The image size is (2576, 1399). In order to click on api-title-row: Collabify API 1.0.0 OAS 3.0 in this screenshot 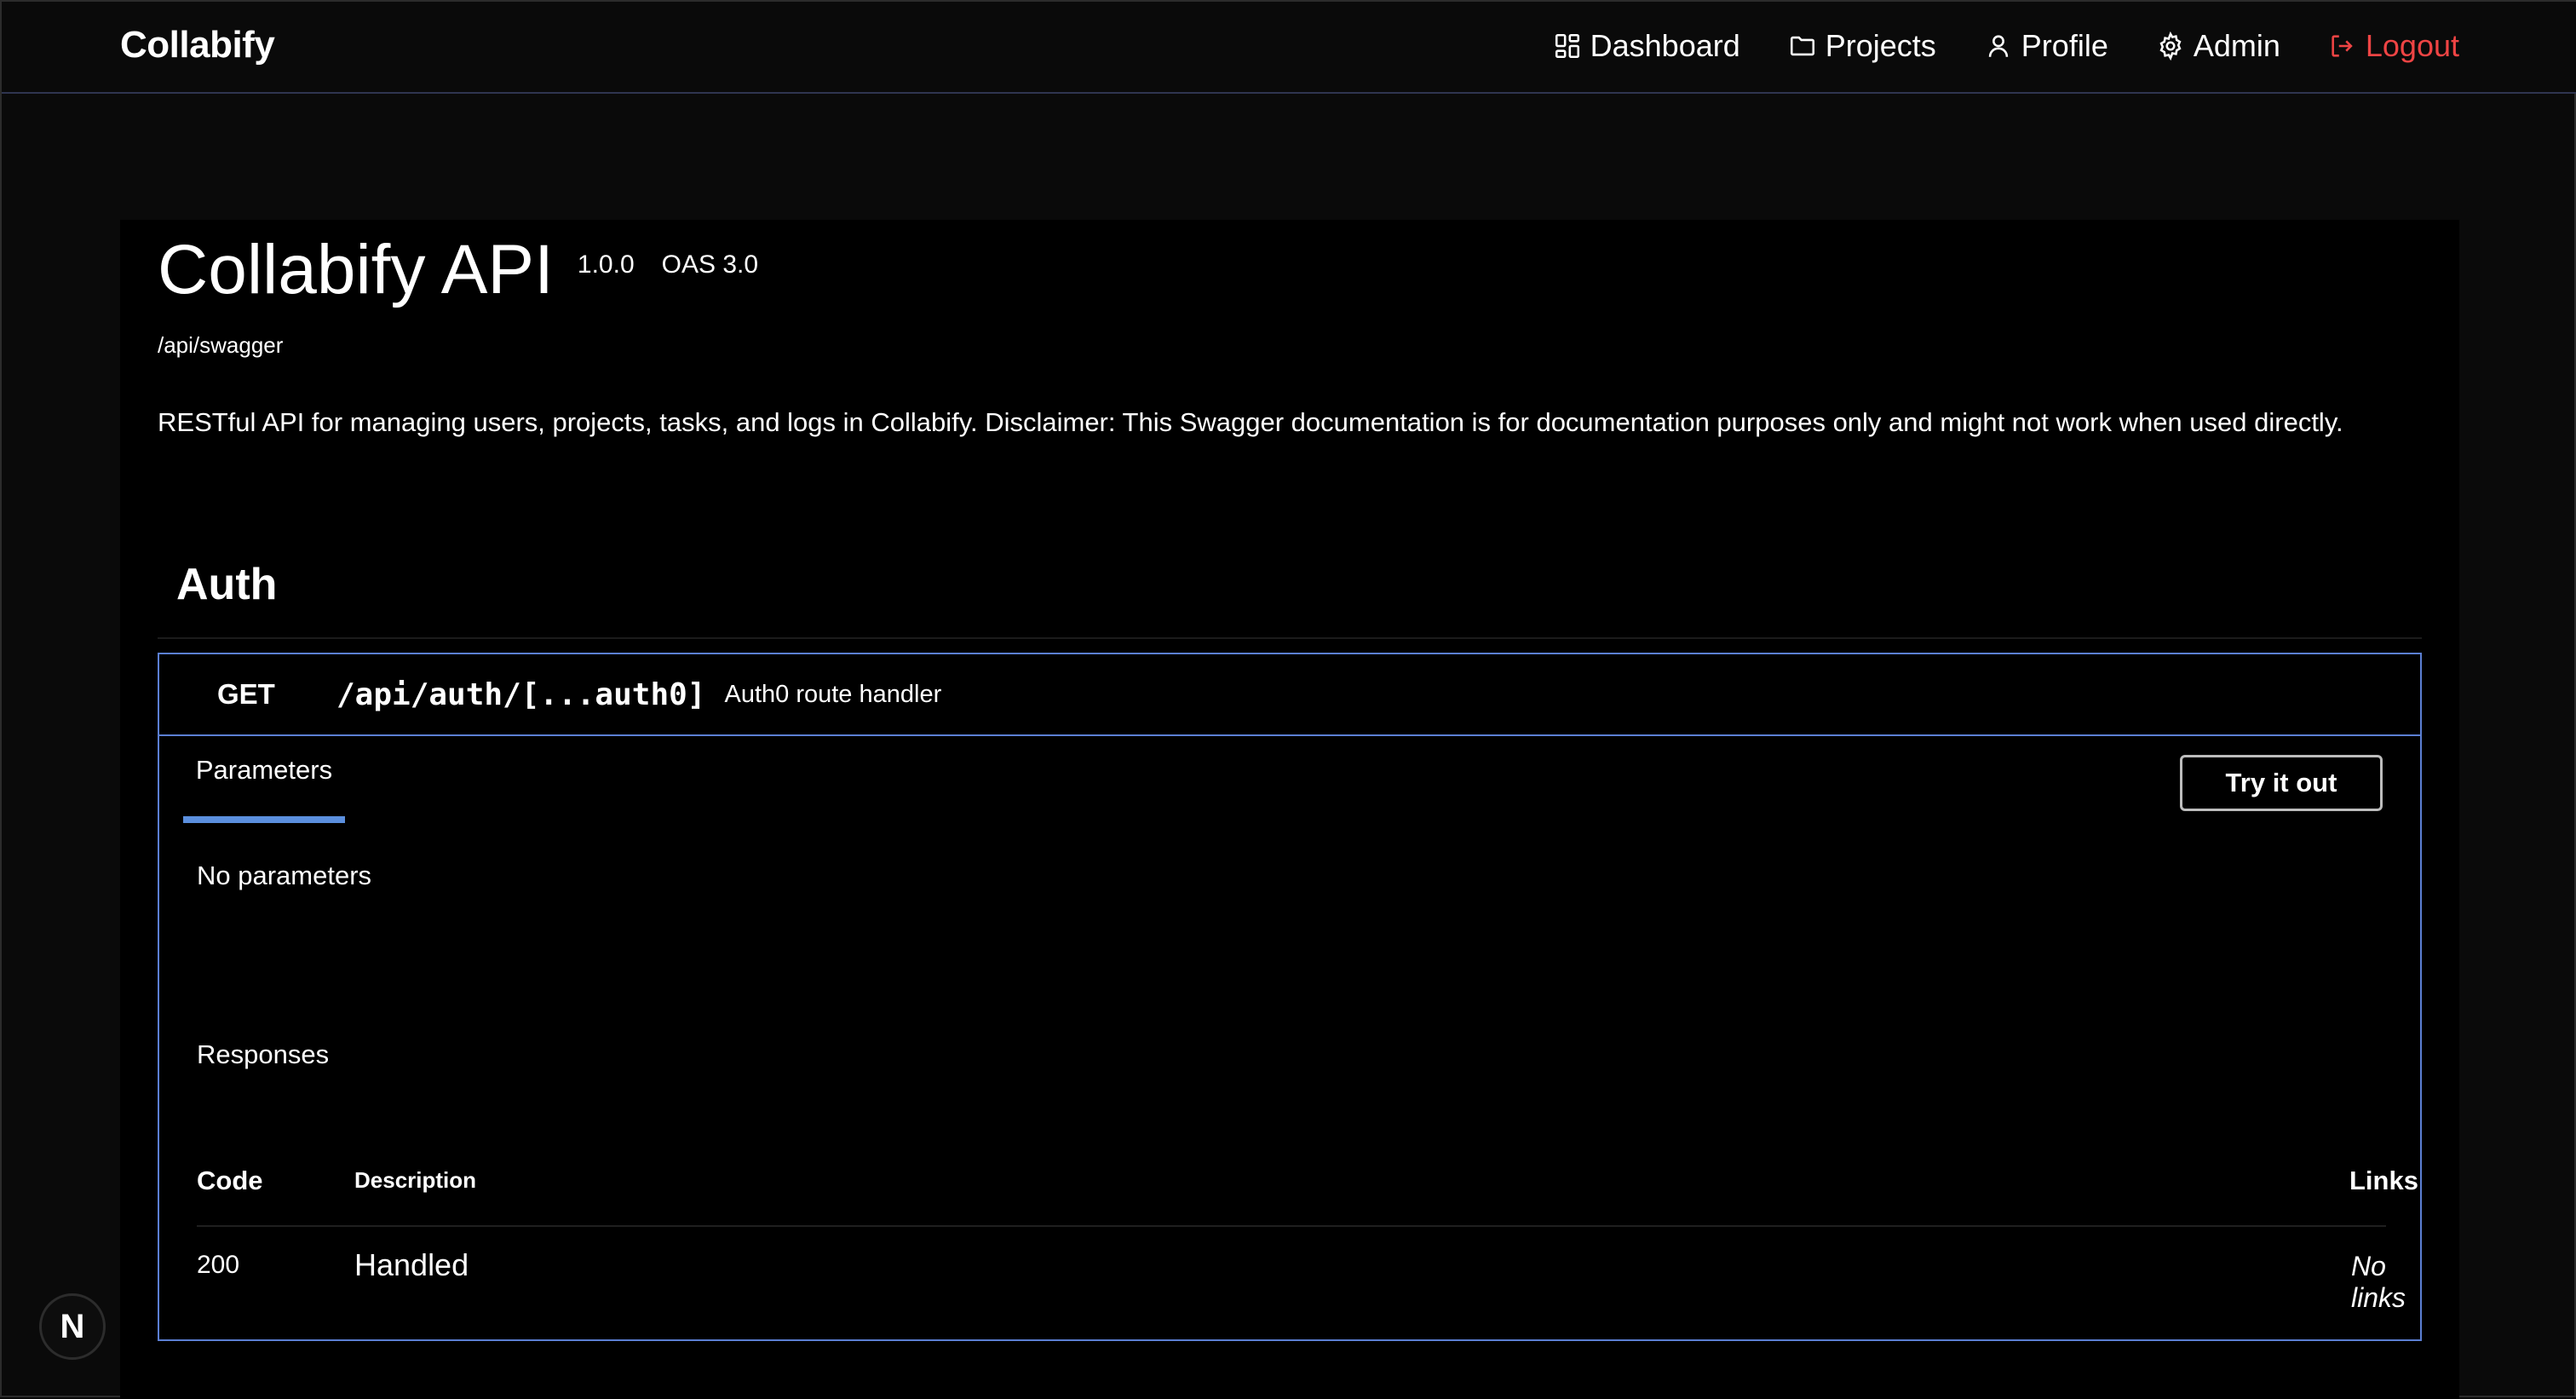, I will do `click(458, 269)`.